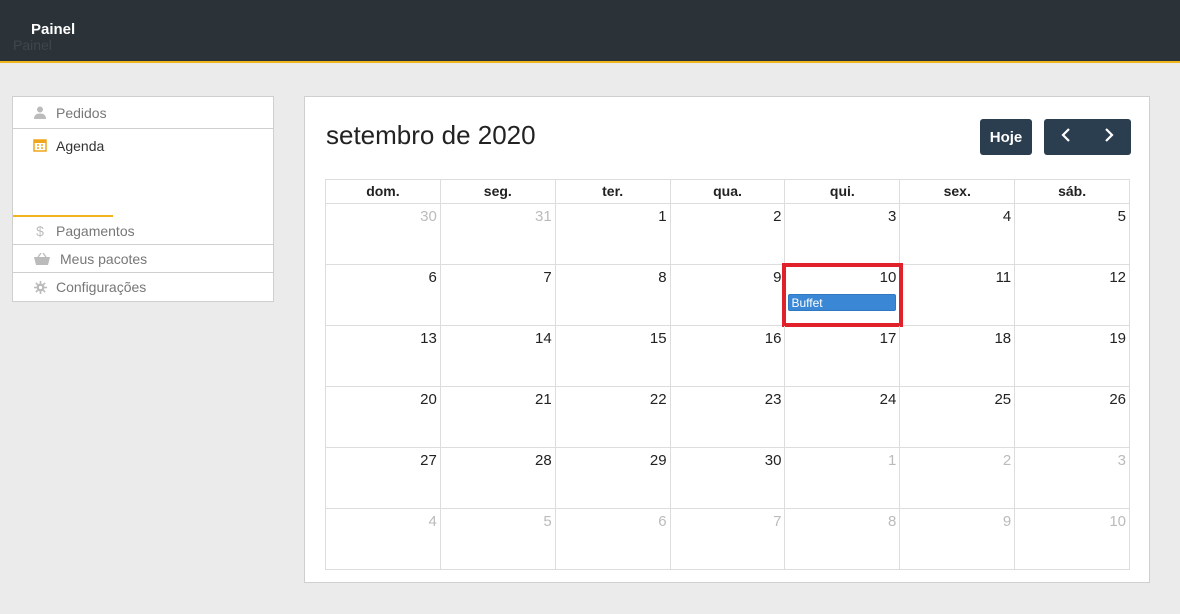 The image size is (1180, 614). What do you see at coordinates (40, 230) in the screenshot?
I see `dollar-icon: $` at bounding box center [40, 230].